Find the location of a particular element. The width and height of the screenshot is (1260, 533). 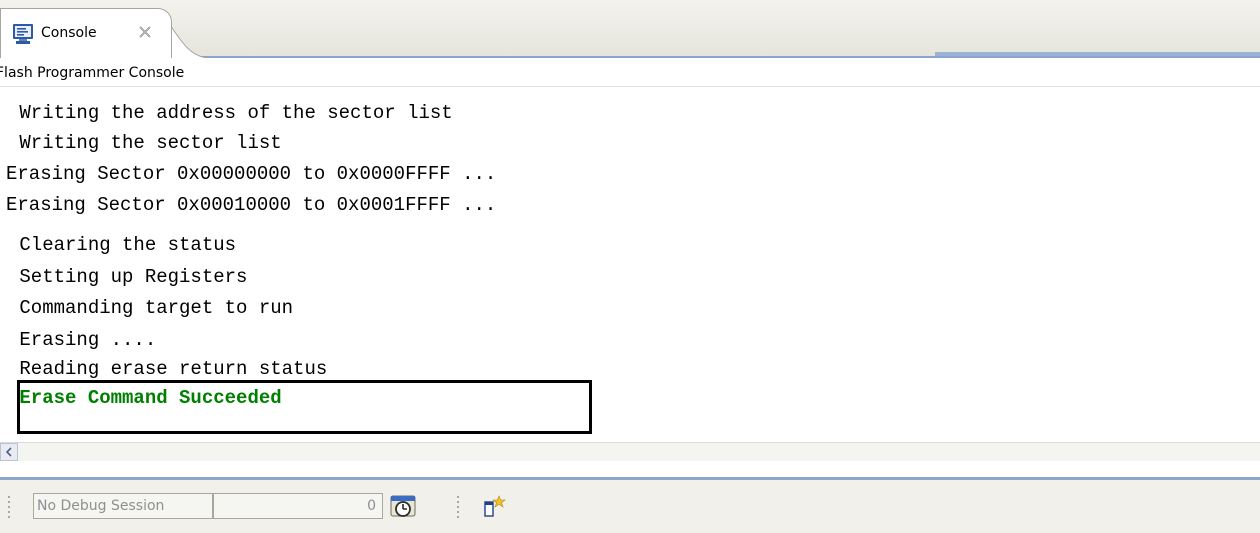

console-divider is located at coordinates (630, 86).